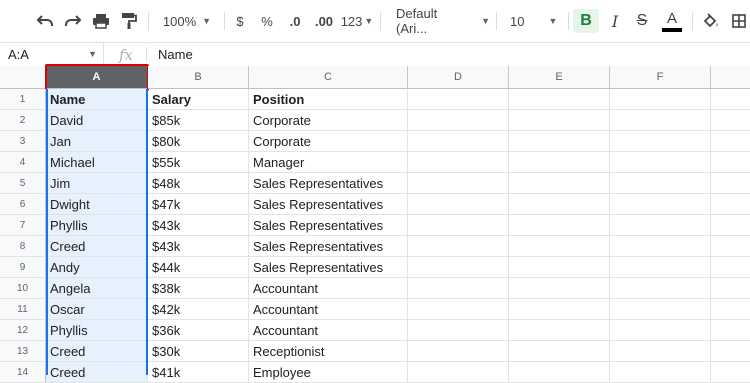 The width and height of the screenshot is (750, 383). I want to click on cell-position: Receptionist, so click(328, 351).